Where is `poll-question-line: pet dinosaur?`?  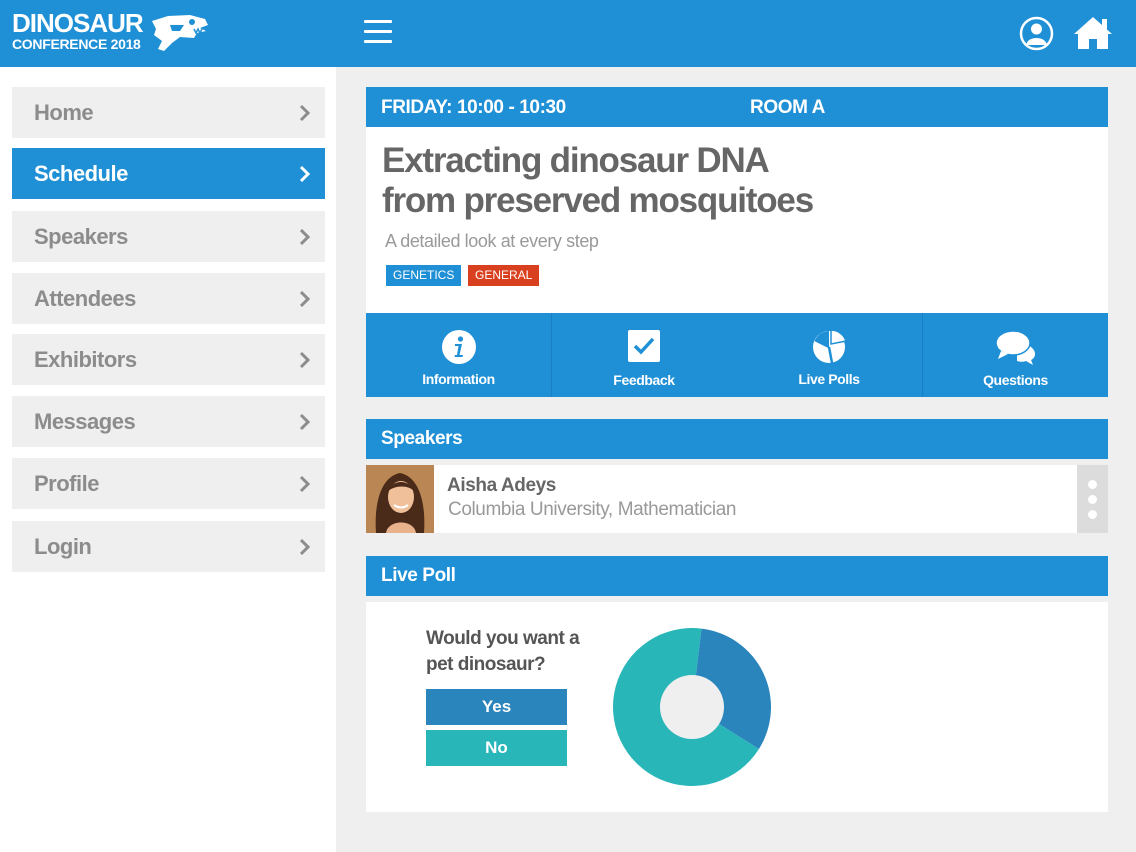
poll-question-line: pet dinosaur? is located at coordinates (486, 664).